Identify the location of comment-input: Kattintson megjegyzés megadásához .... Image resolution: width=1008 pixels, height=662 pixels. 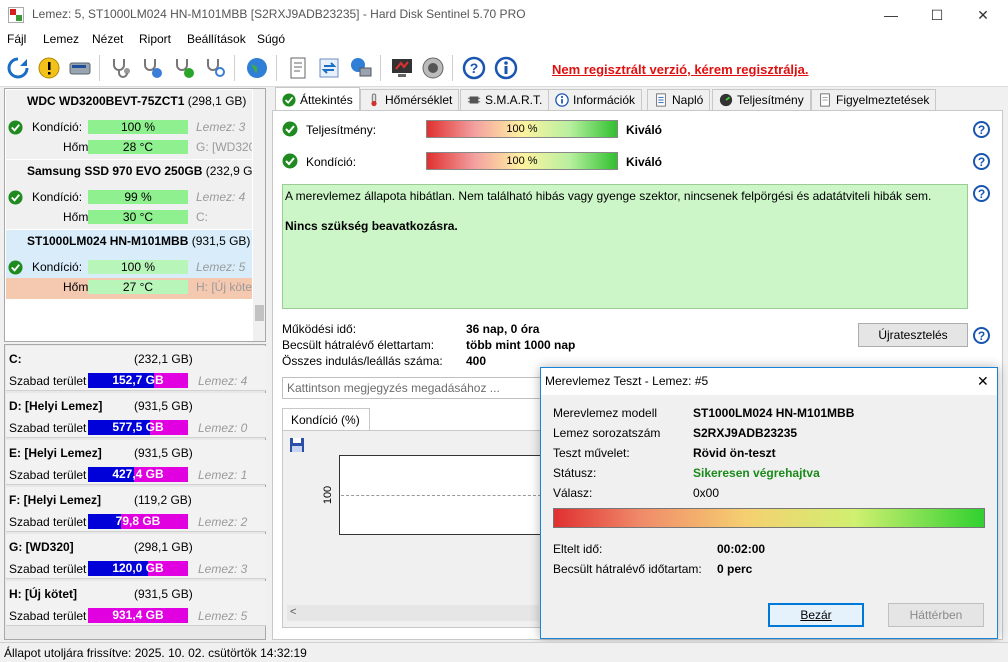
(412, 388).